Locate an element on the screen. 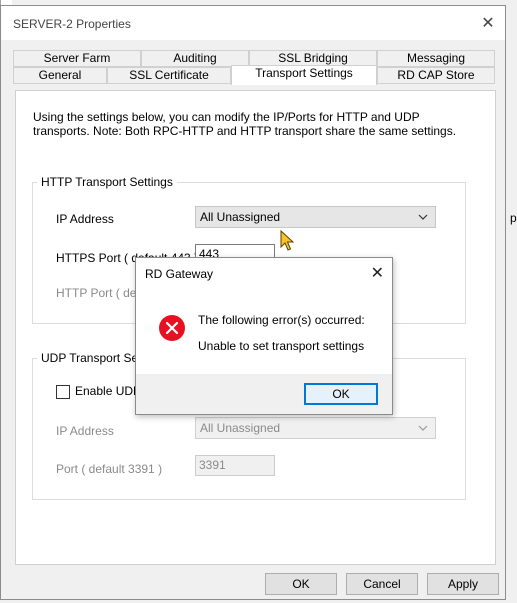  background-window-text: plic is located at coordinates (513, 218).